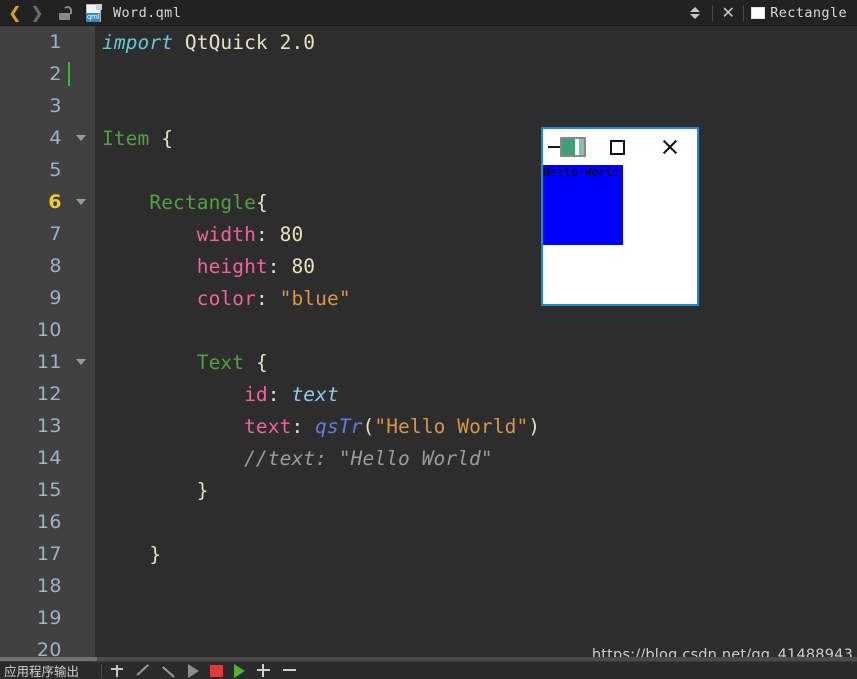  What do you see at coordinates (194, 670) in the screenshot?
I see `play-gray-icon` at bounding box center [194, 670].